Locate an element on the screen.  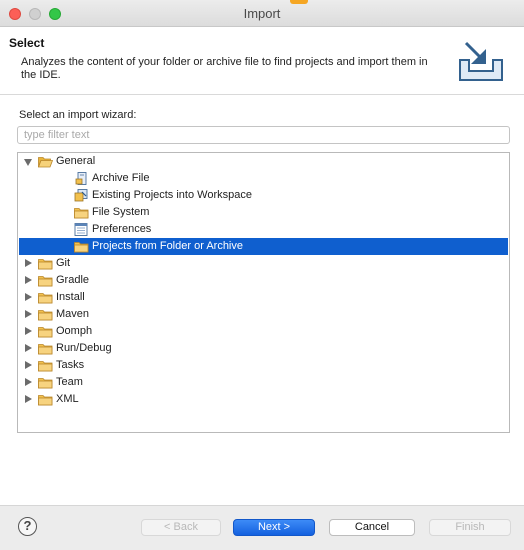
window-tab-indicator is located at coordinates (299, 2).